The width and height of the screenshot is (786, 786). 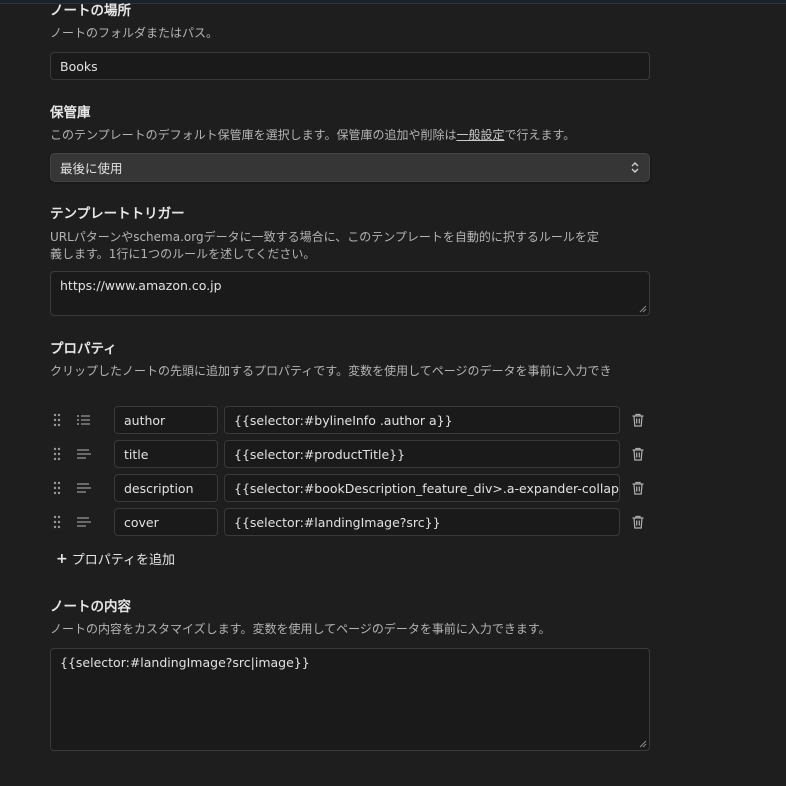 What do you see at coordinates (83, 349) in the screenshot?
I see `properties-title: プロパティ` at bounding box center [83, 349].